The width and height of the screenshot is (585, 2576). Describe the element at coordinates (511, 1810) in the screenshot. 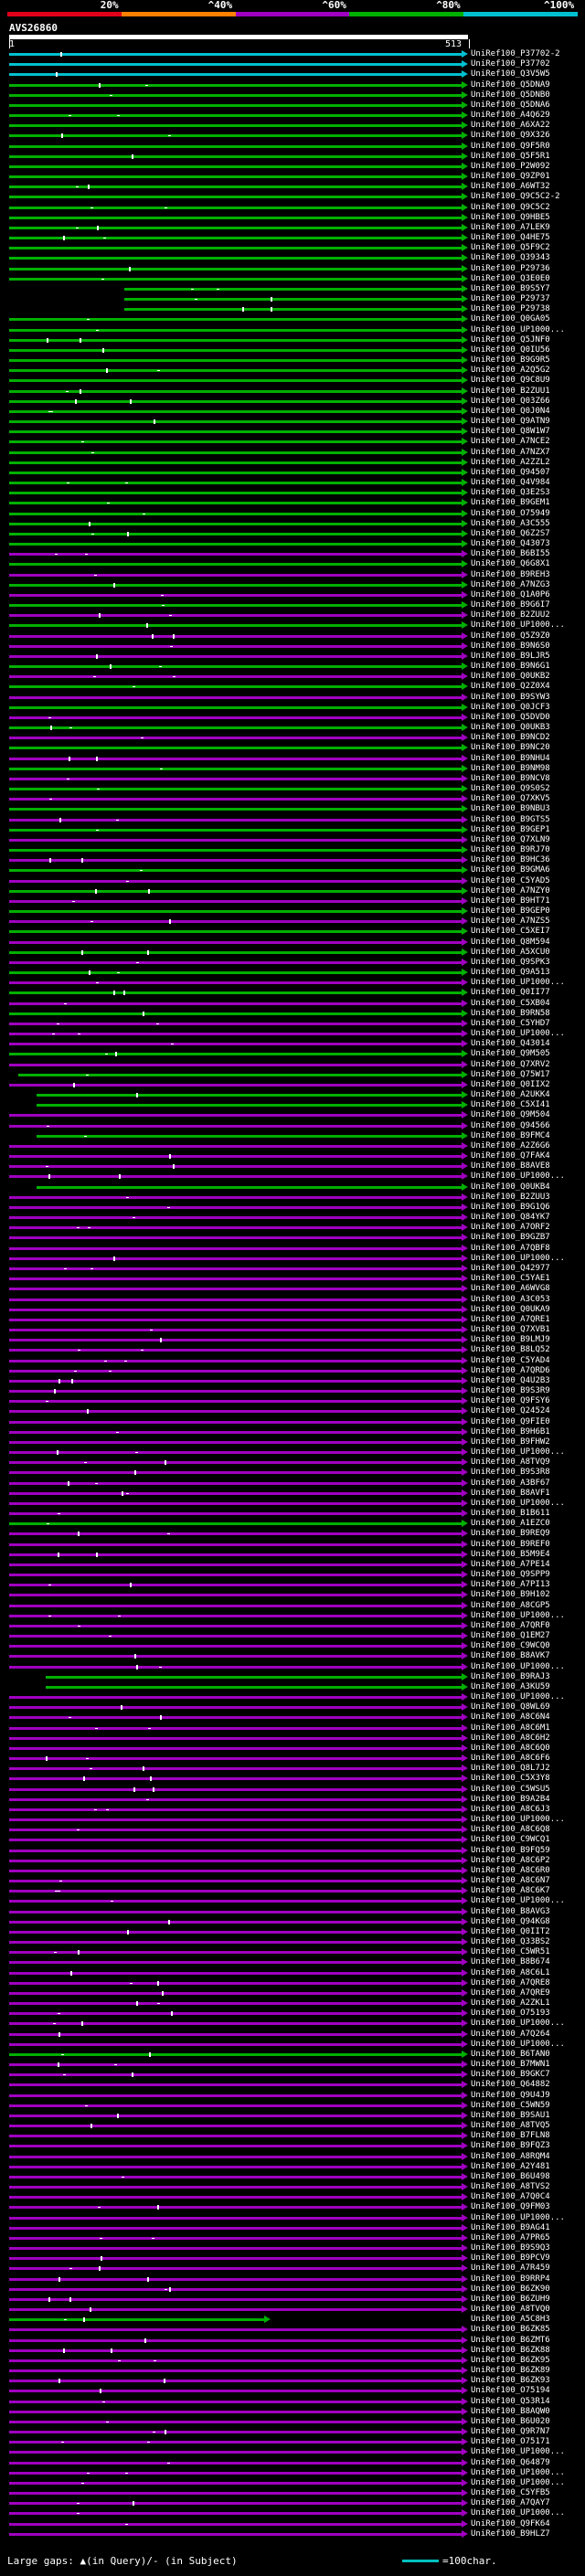

I see `hit-id-link: UniRef100_A8C6J3` at that location.